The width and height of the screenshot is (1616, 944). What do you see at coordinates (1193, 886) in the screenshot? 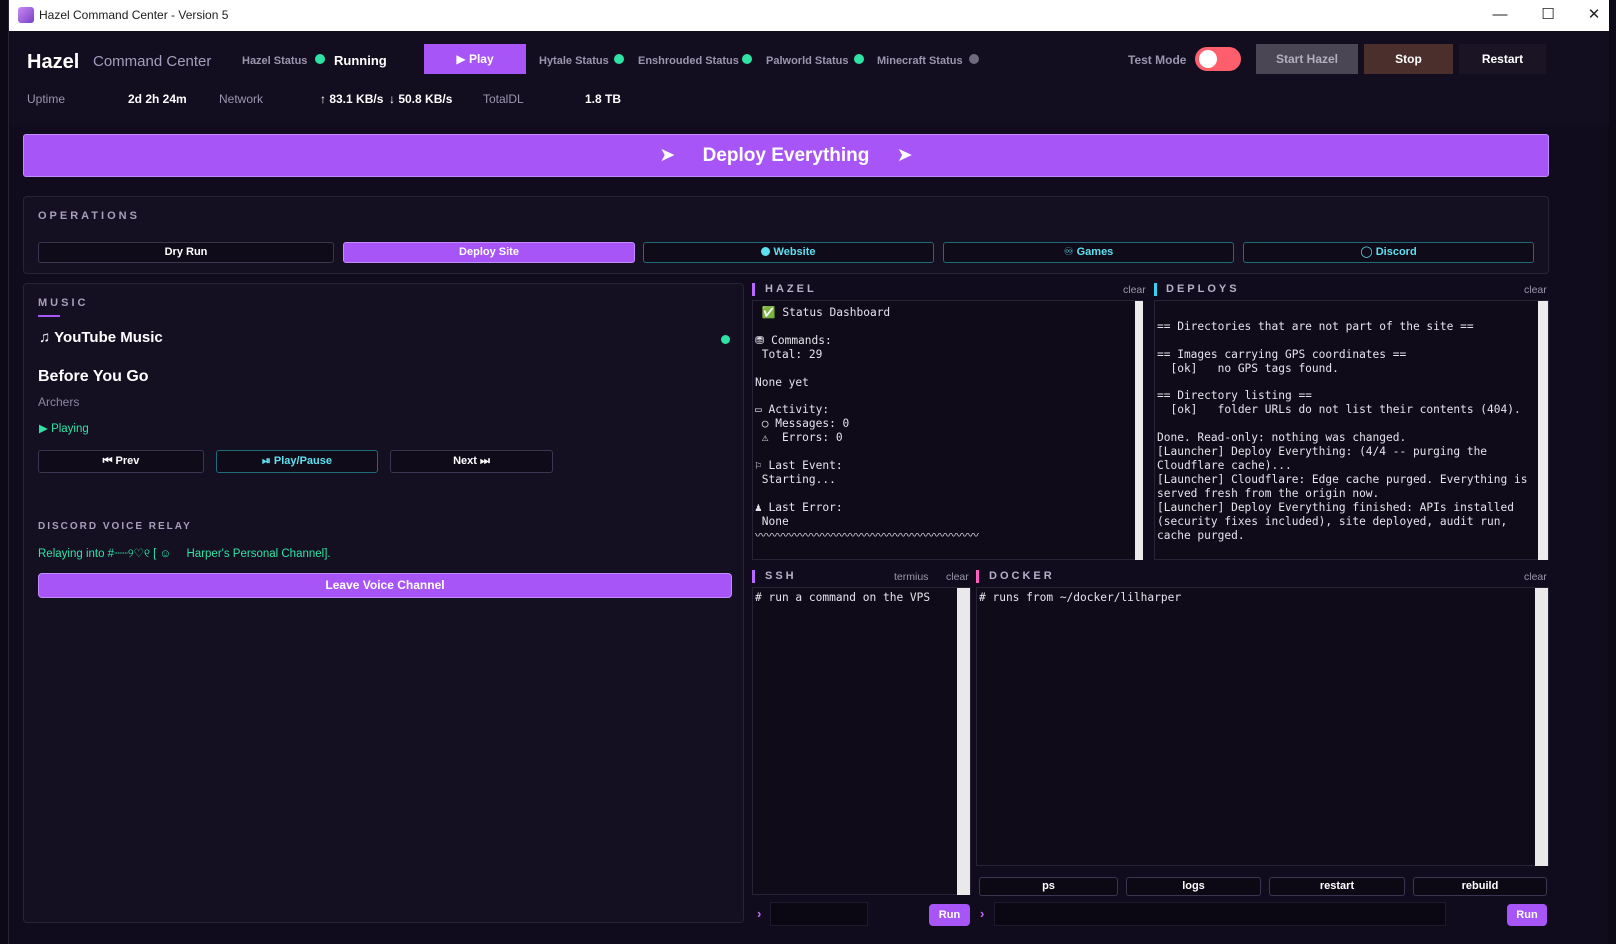
I see `docker-logs-button: logs` at bounding box center [1193, 886].